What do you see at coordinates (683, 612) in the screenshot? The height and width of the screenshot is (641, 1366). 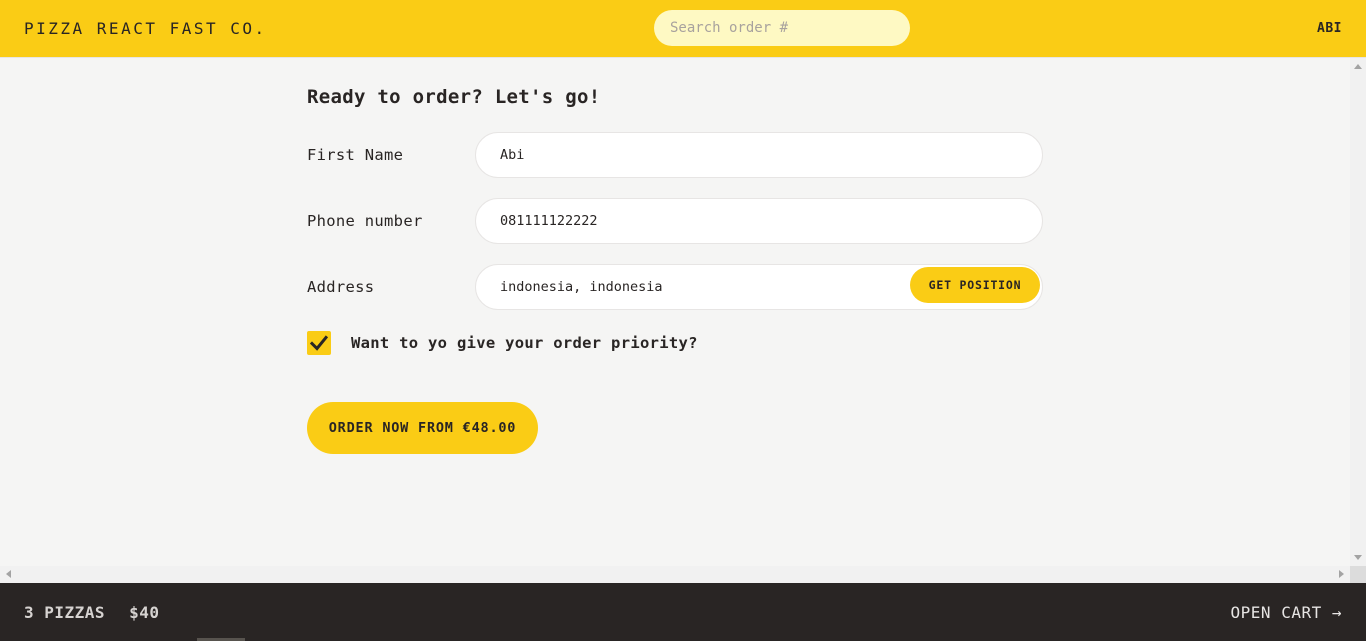 I see `cart-overview: 3 pizzas $40 Open cart →` at bounding box center [683, 612].